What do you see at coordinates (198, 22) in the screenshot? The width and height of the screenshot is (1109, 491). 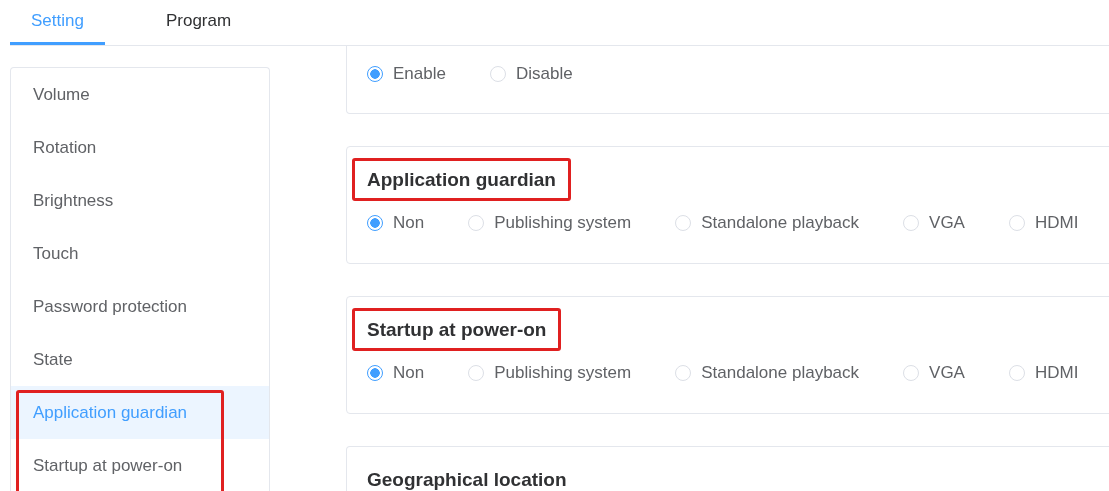 I see `tab: Program` at bounding box center [198, 22].